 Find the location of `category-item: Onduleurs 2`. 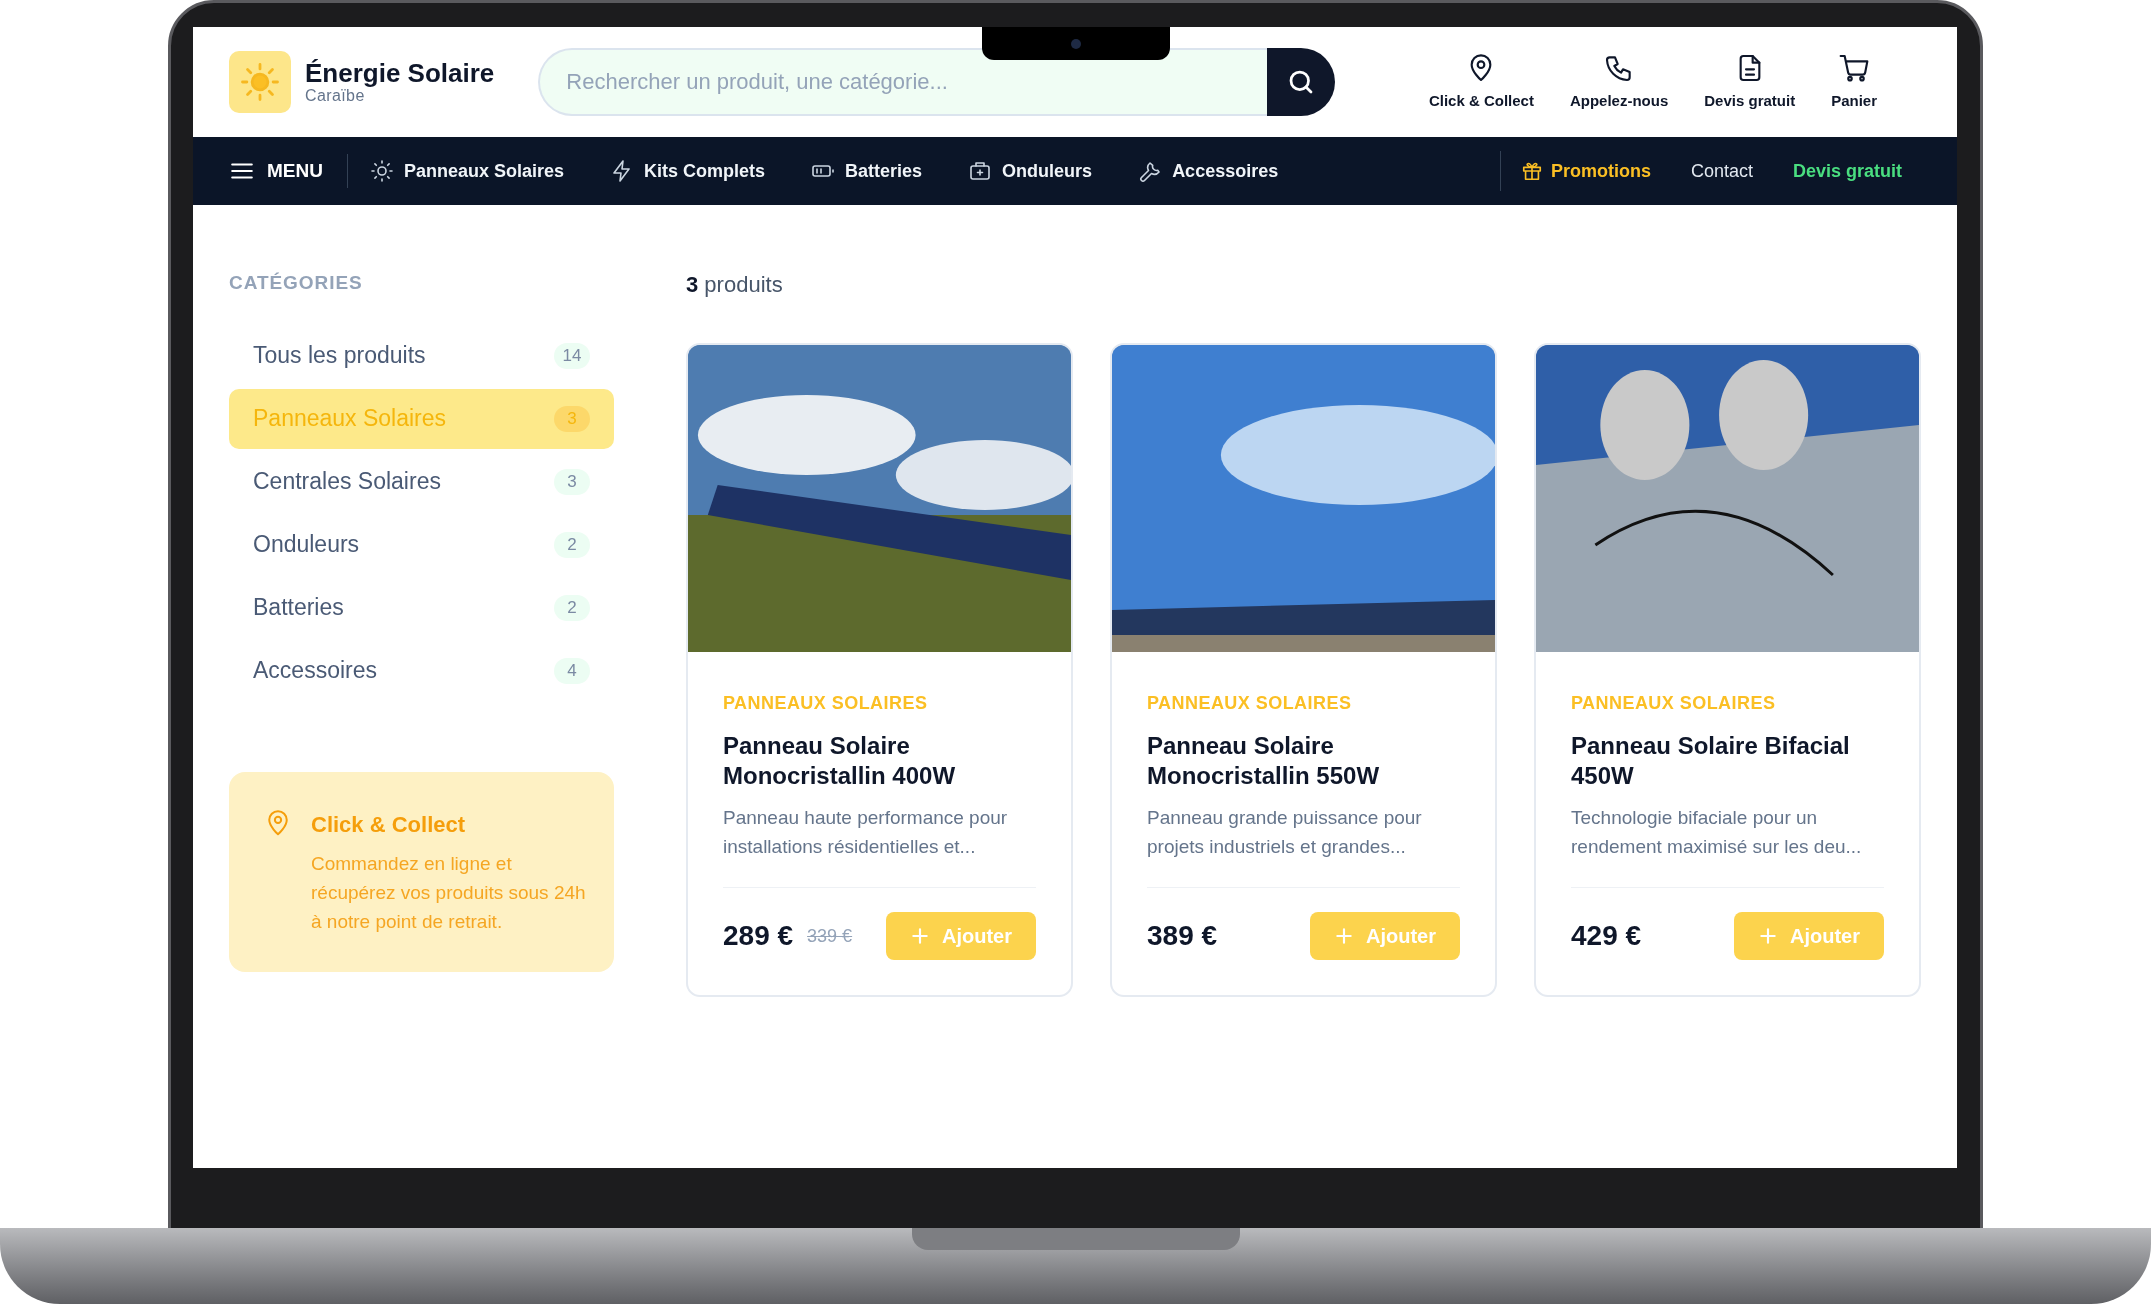

category-item: Onduleurs 2 is located at coordinates (421, 544).